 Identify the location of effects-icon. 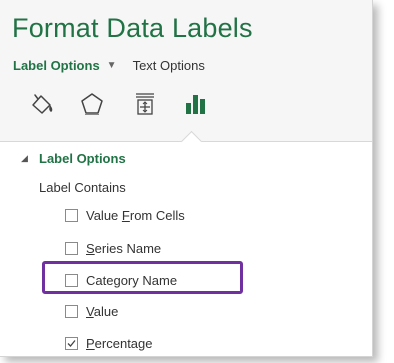
(92, 104).